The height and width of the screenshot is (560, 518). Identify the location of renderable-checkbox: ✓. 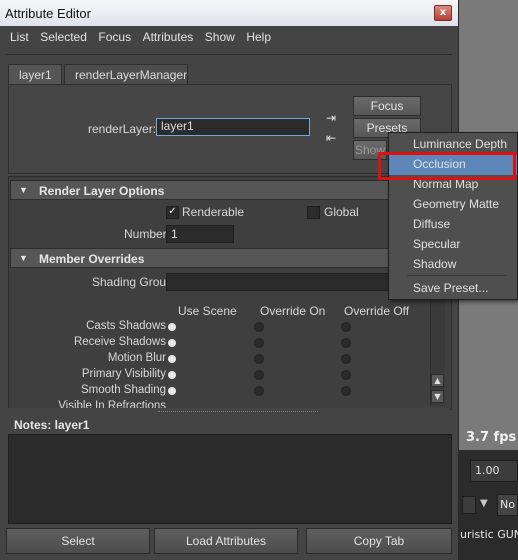
(172, 212).